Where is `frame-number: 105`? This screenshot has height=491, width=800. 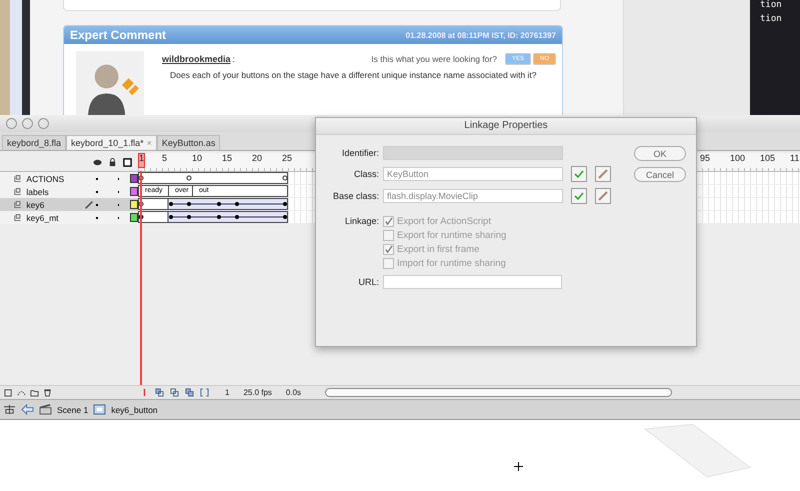 frame-number: 105 is located at coordinates (768, 159).